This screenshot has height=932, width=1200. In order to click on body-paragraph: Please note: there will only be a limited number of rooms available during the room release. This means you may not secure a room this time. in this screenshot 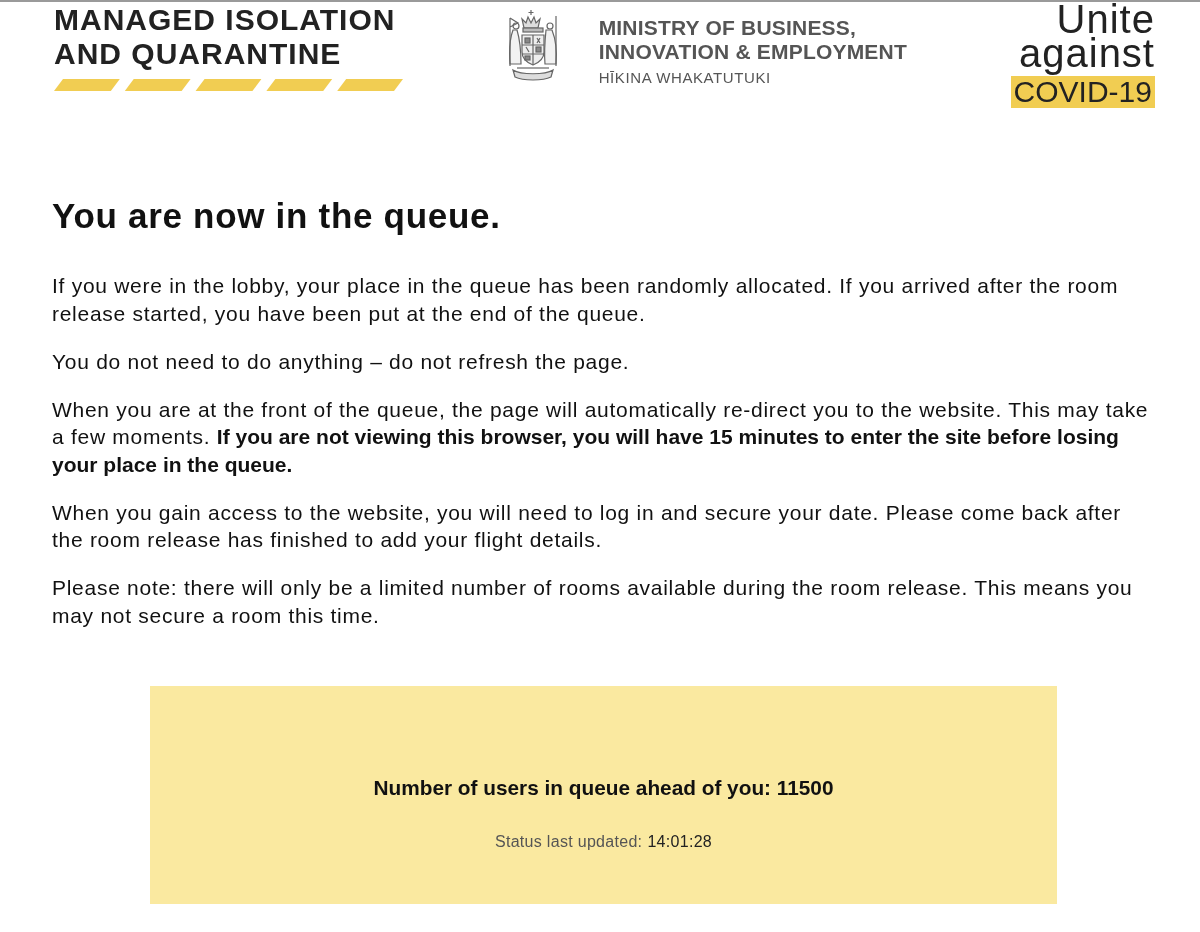, I will do `click(593, 602)`.